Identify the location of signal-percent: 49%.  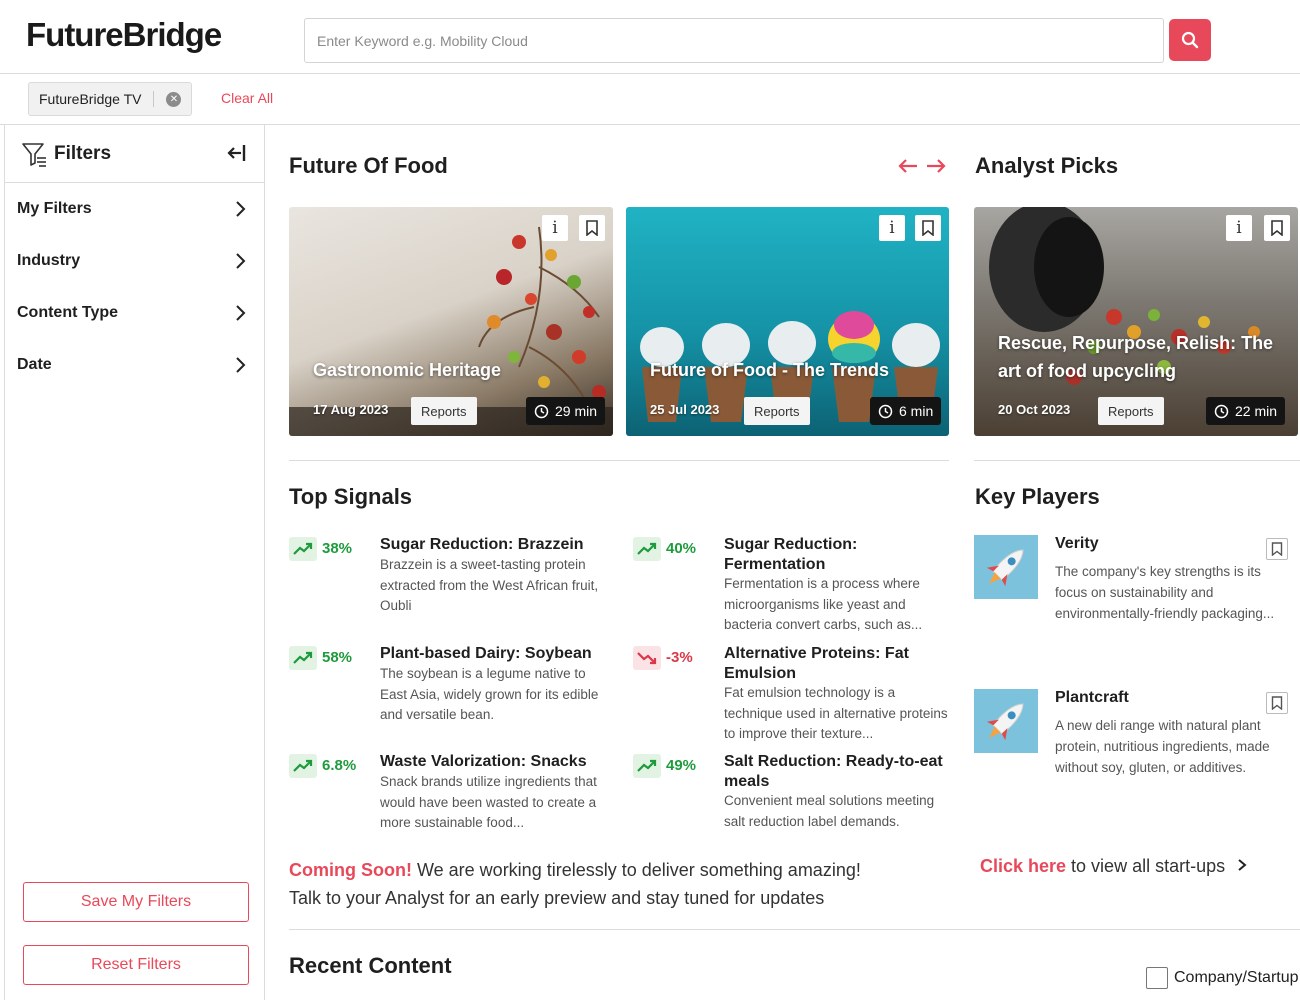
(681, 765).